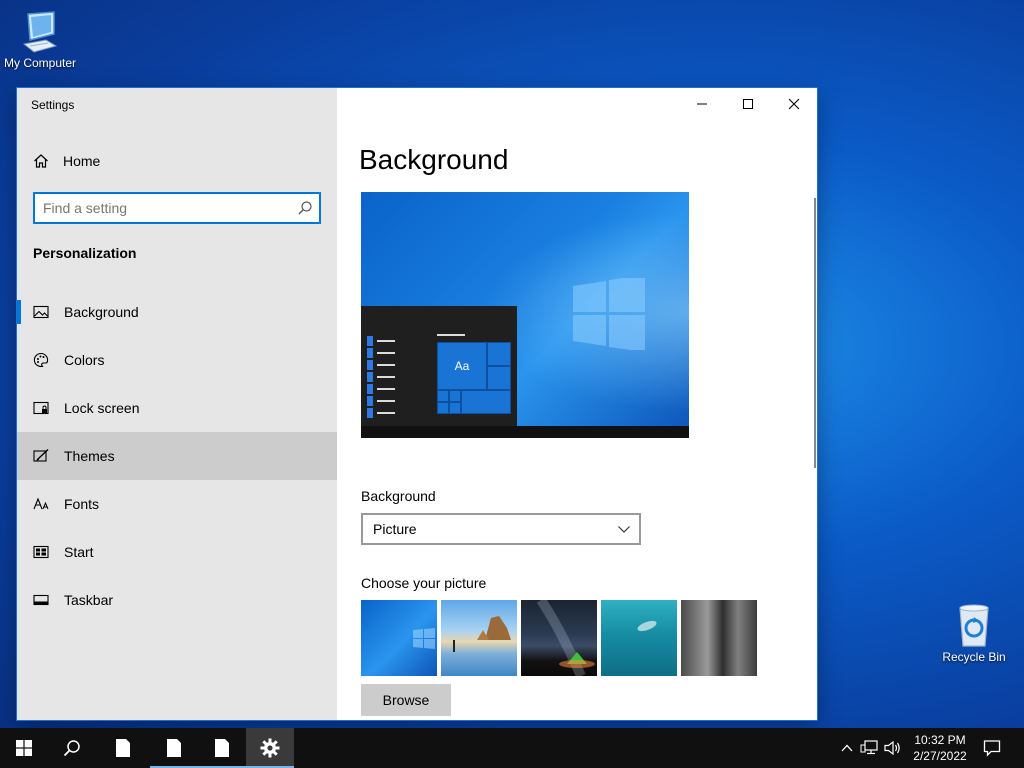  What do you see at coordinates (101, 312) in the screenshot?
I see `sidebar-item-label: Background` at bounding box center [101, 312].